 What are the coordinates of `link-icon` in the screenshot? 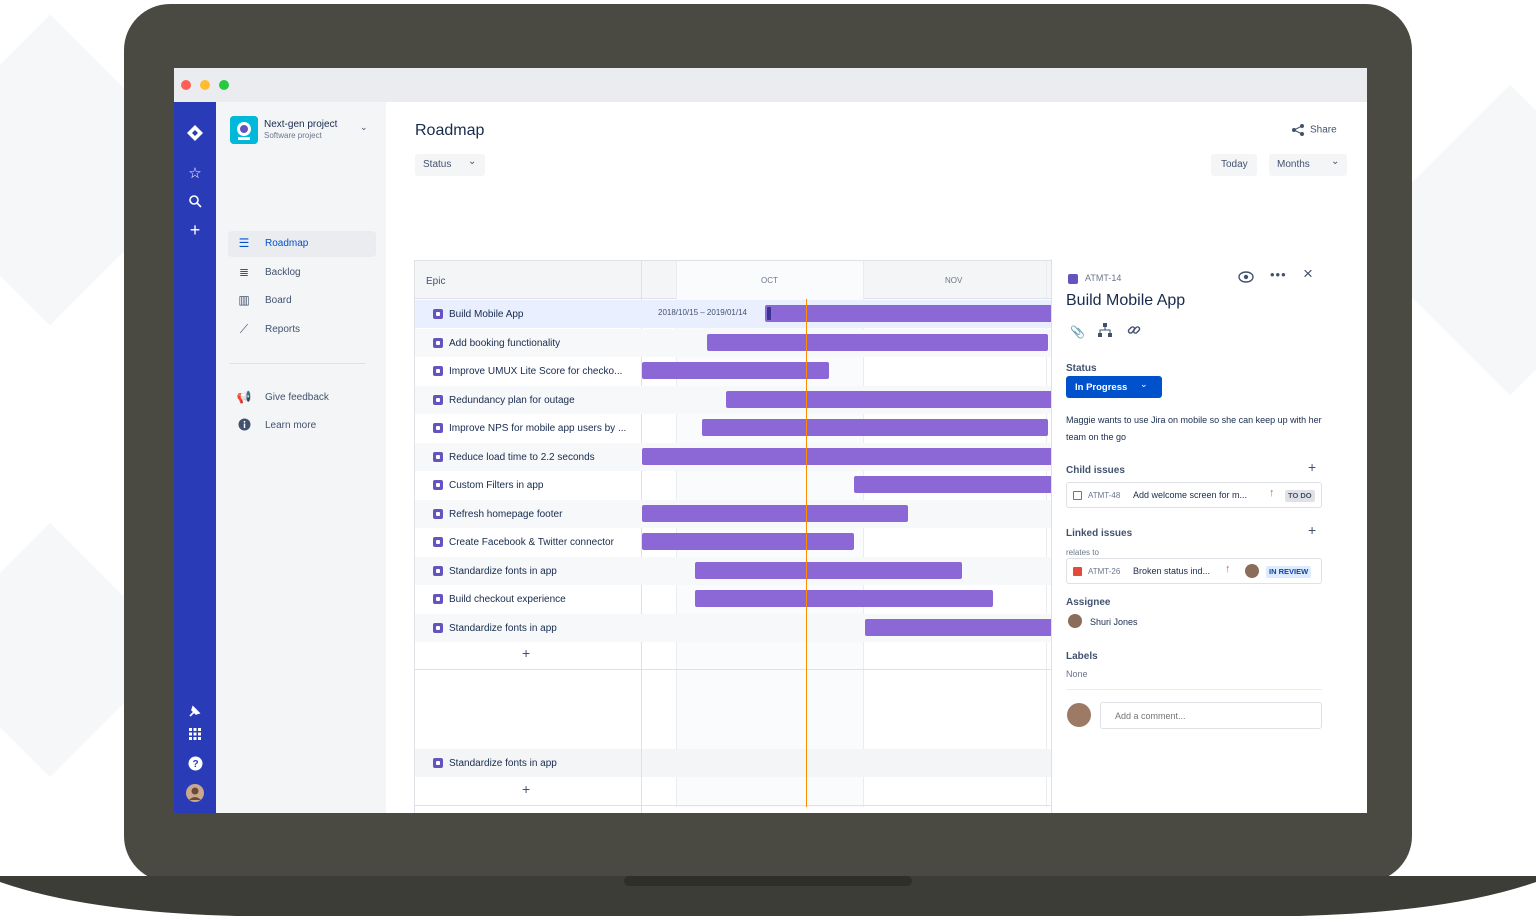 It's located at (1134, 332).